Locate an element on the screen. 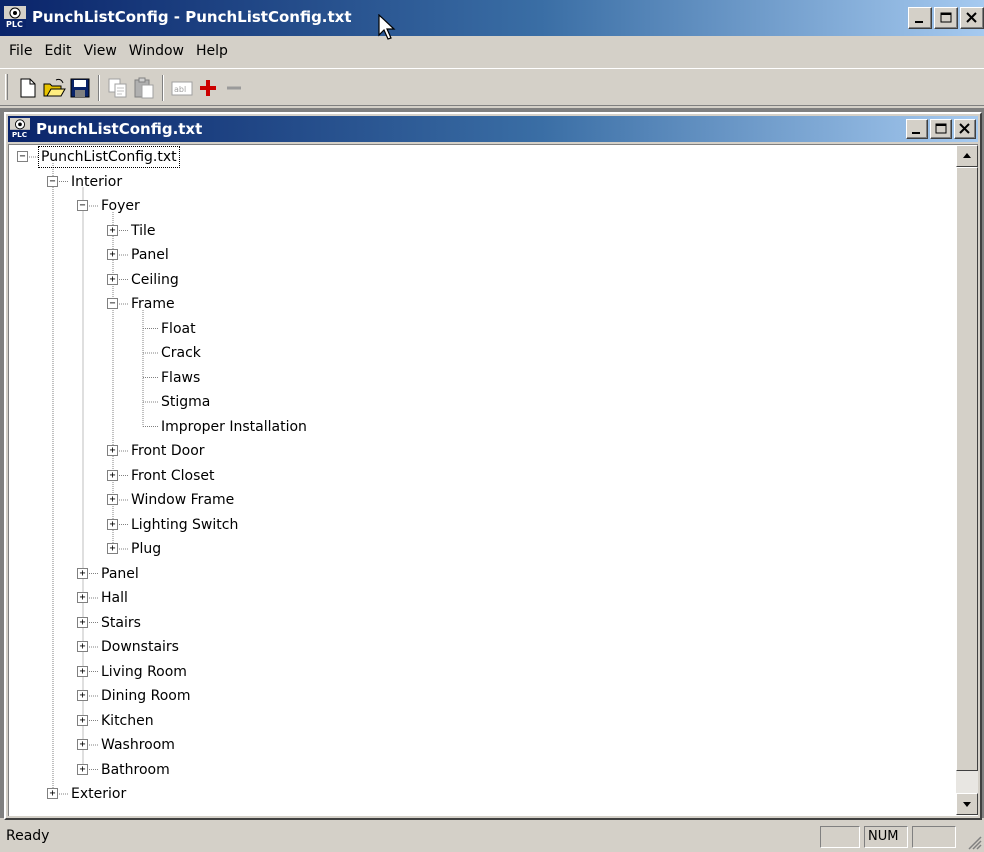  tree-node-label: Front Closet is located at coordinates (173, 476).